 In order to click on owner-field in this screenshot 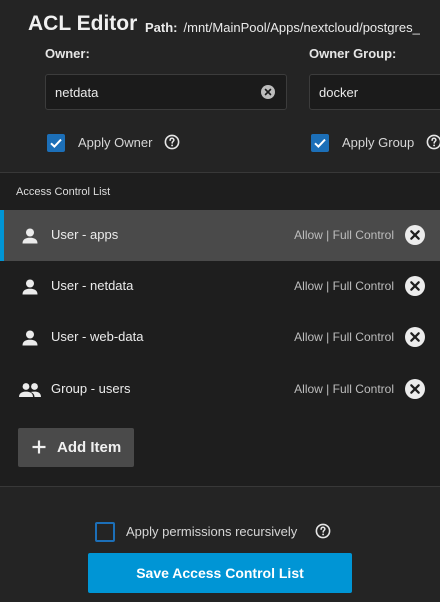, I will do `click(166, 92)`.